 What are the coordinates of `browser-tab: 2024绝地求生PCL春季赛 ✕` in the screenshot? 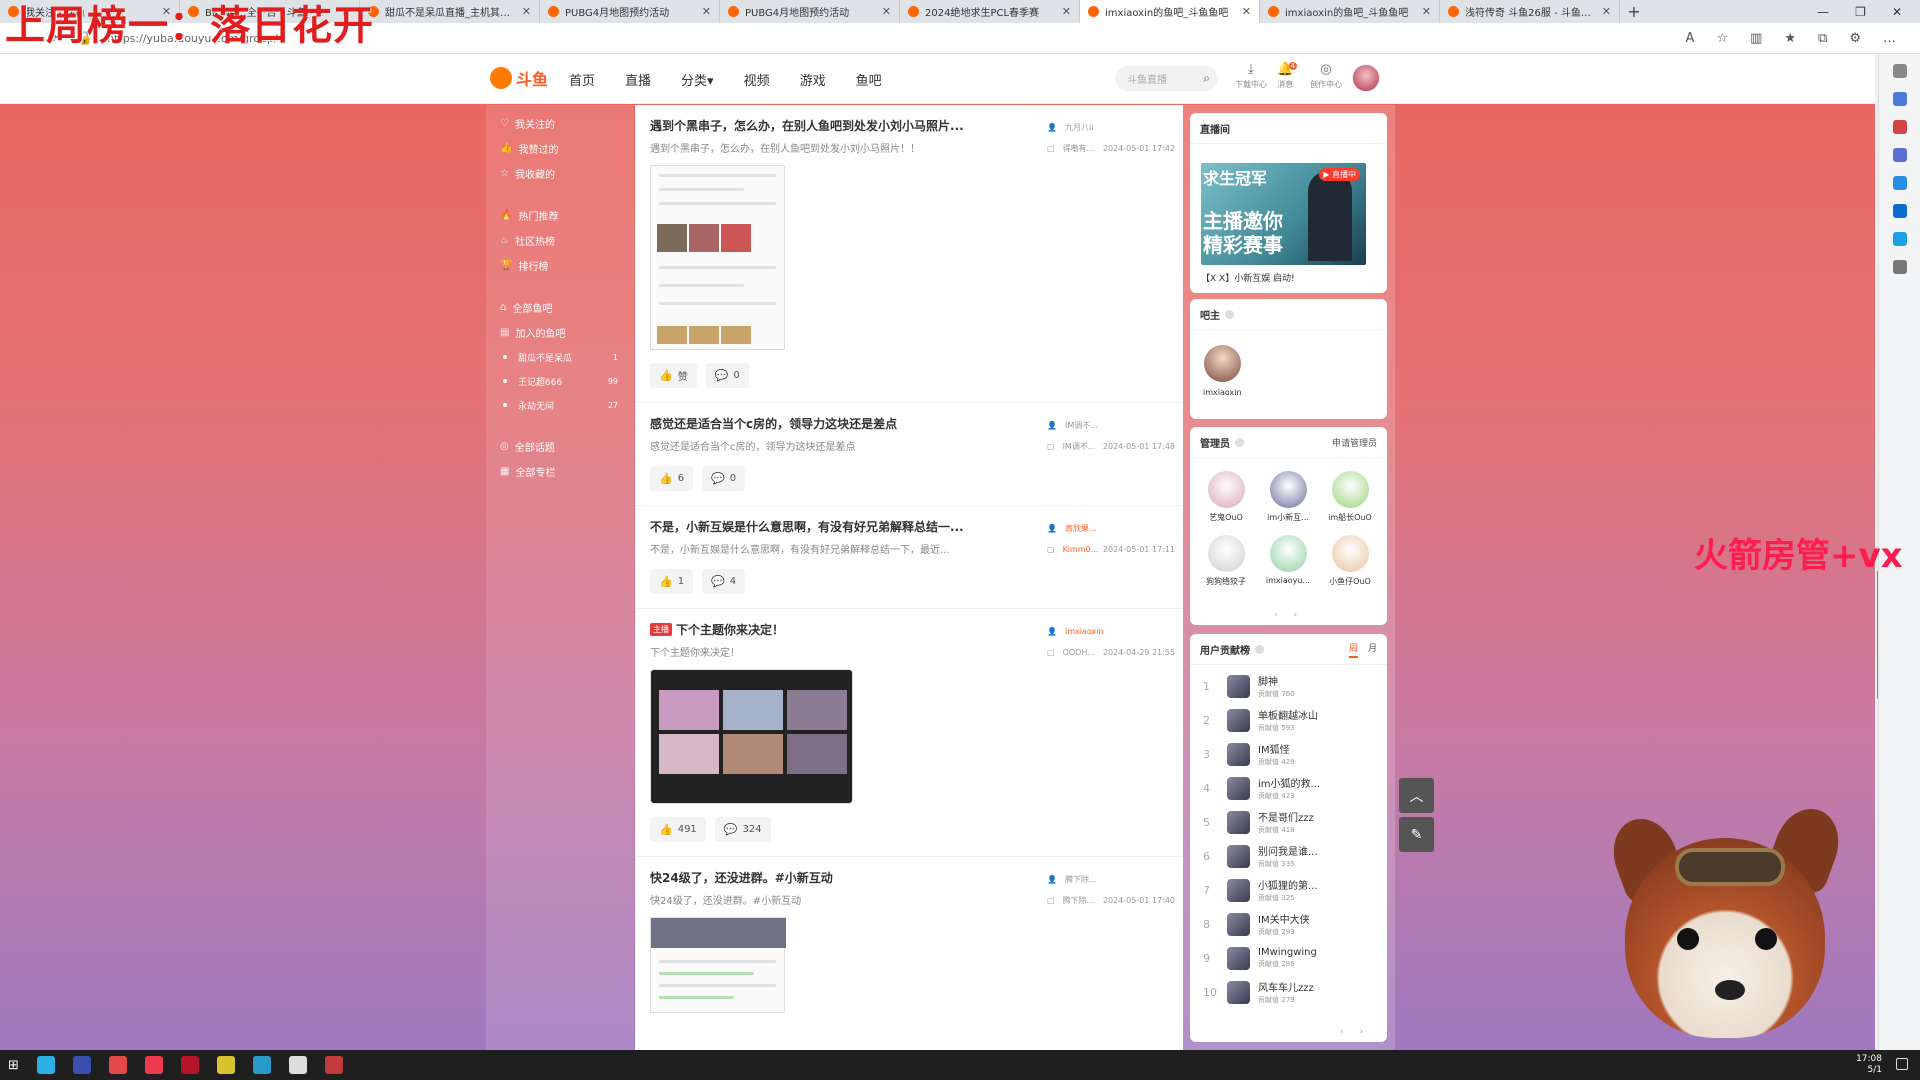 It's located at (990, 11).